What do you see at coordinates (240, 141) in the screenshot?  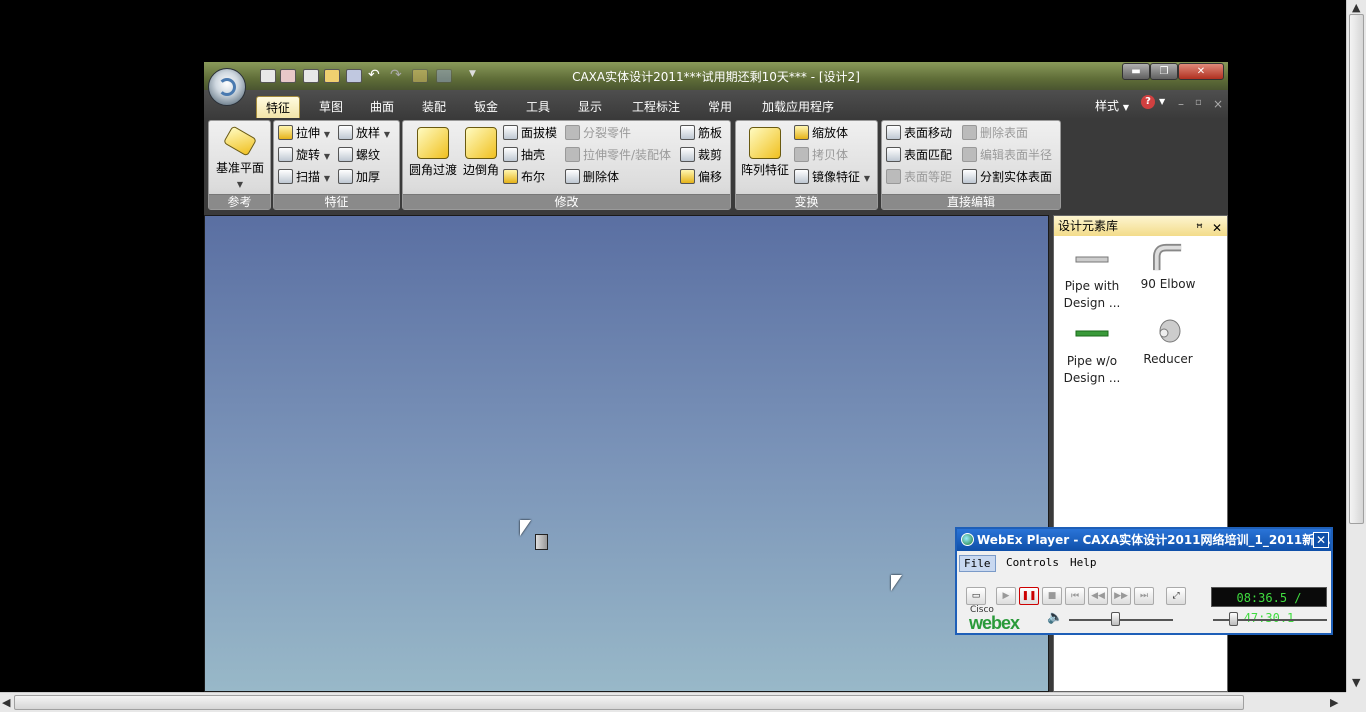 I see `datum-plane-icon` at bounding box center [240, 141].